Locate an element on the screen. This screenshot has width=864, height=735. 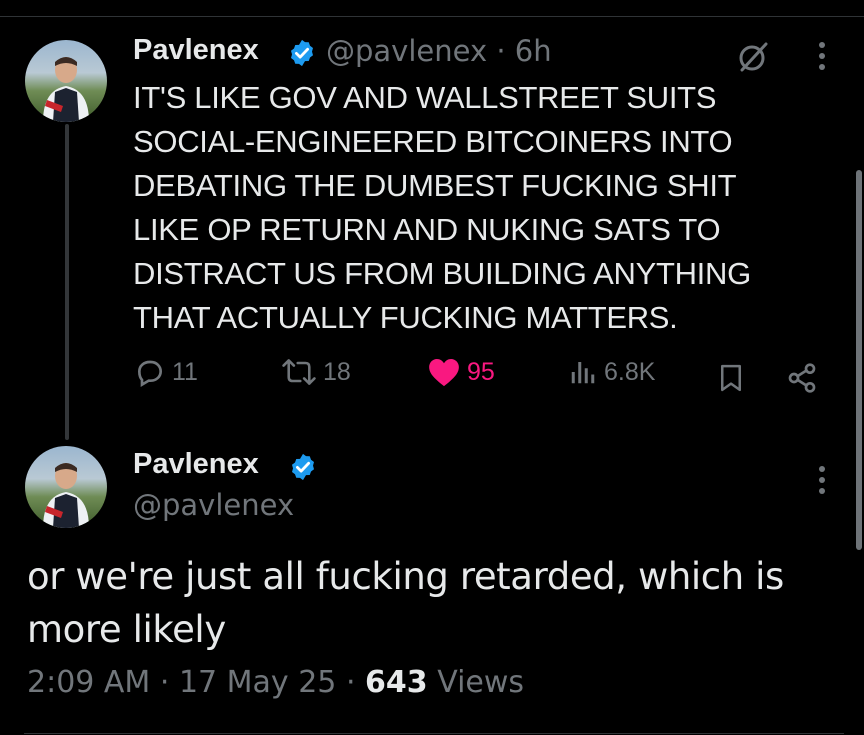
action-bar: 11 18 95 6.8K is located at coordinates (432, 378).